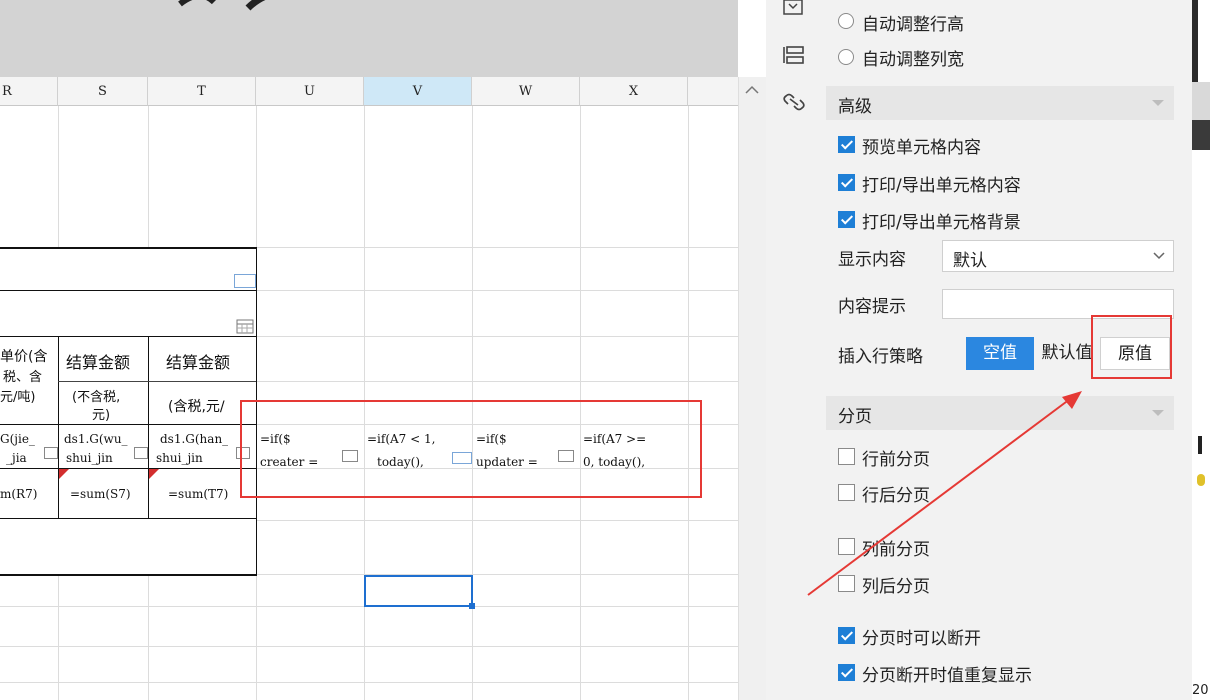 The image size is (1210, 700). I want to click on preview-cell-label: 预览单元格内容, so click(921, 148).